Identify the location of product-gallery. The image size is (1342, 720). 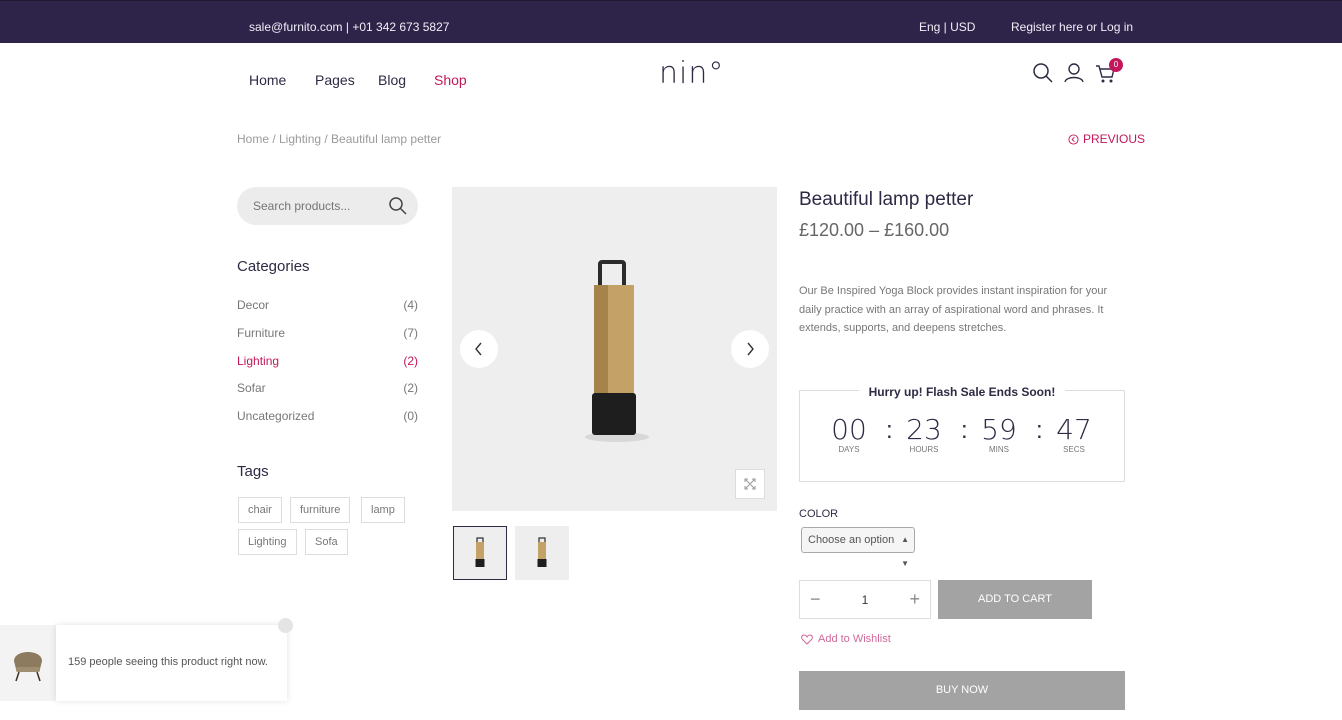
(614, 349).